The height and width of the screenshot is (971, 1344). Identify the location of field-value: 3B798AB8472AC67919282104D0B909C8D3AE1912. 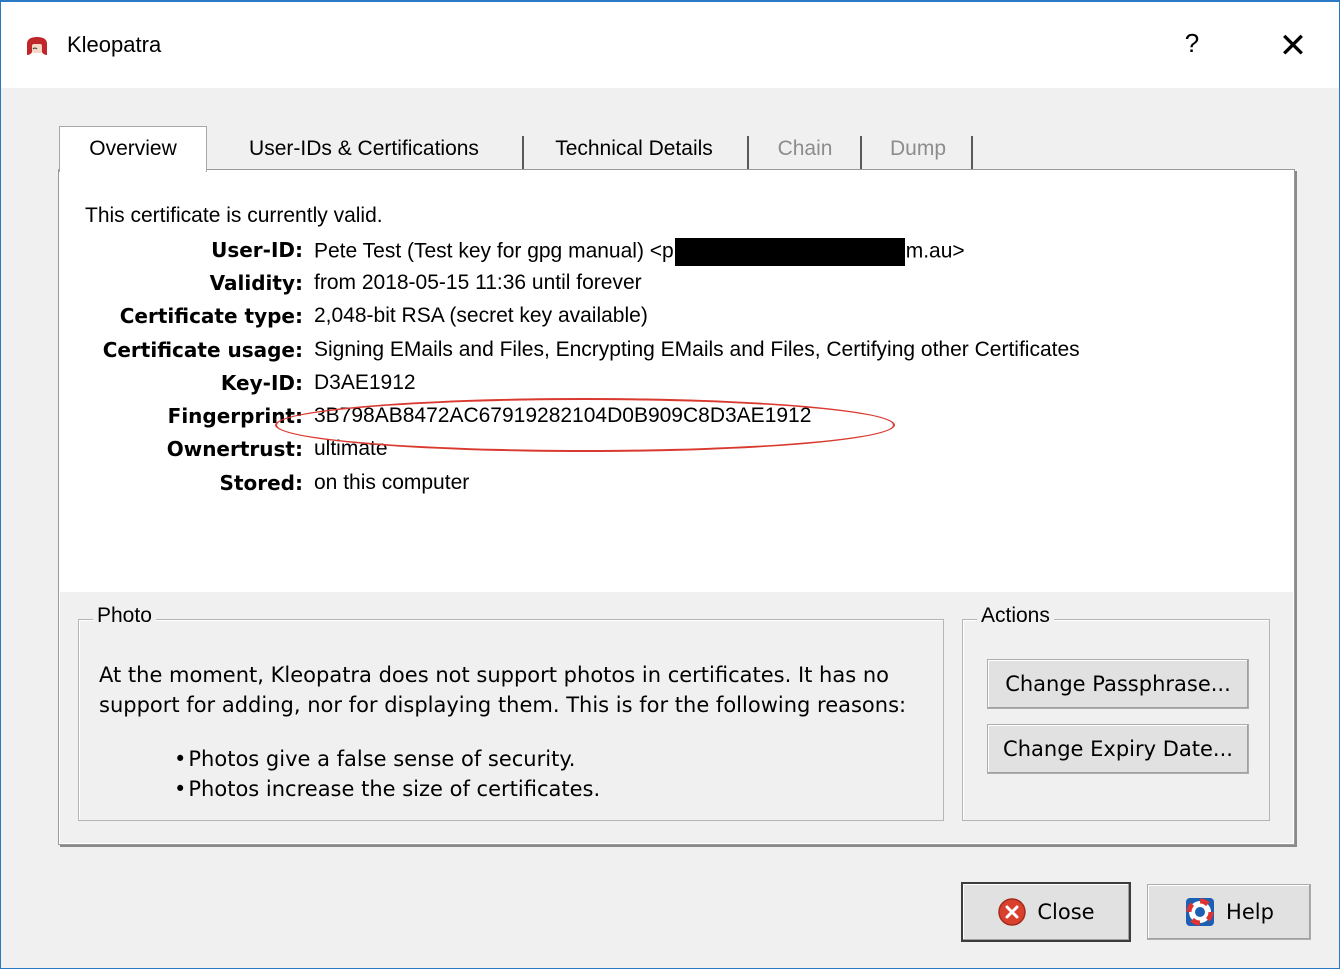
(563, 415).